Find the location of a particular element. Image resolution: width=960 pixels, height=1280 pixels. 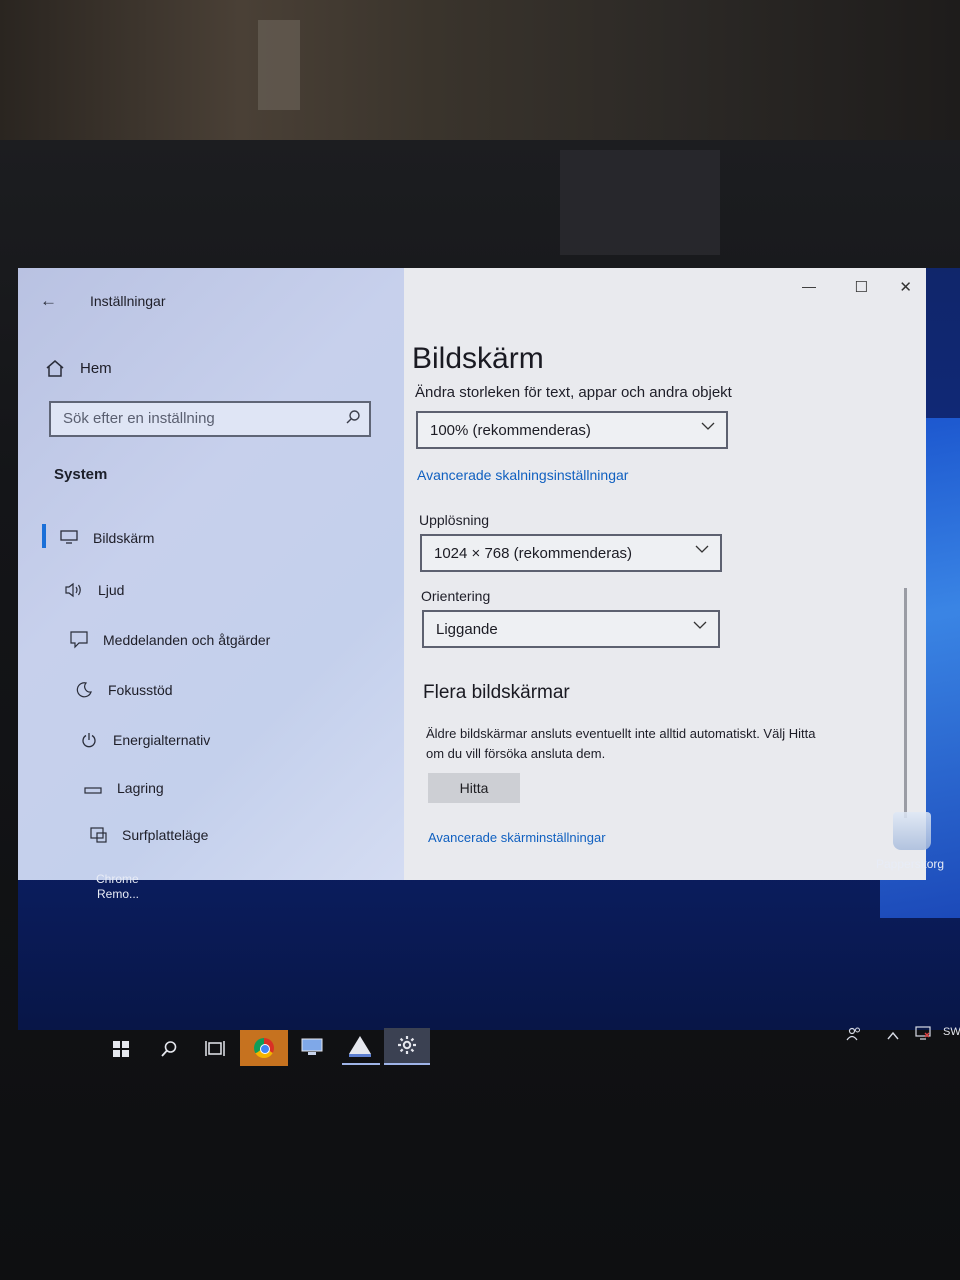

background-object is located at coordinates (279, 65).